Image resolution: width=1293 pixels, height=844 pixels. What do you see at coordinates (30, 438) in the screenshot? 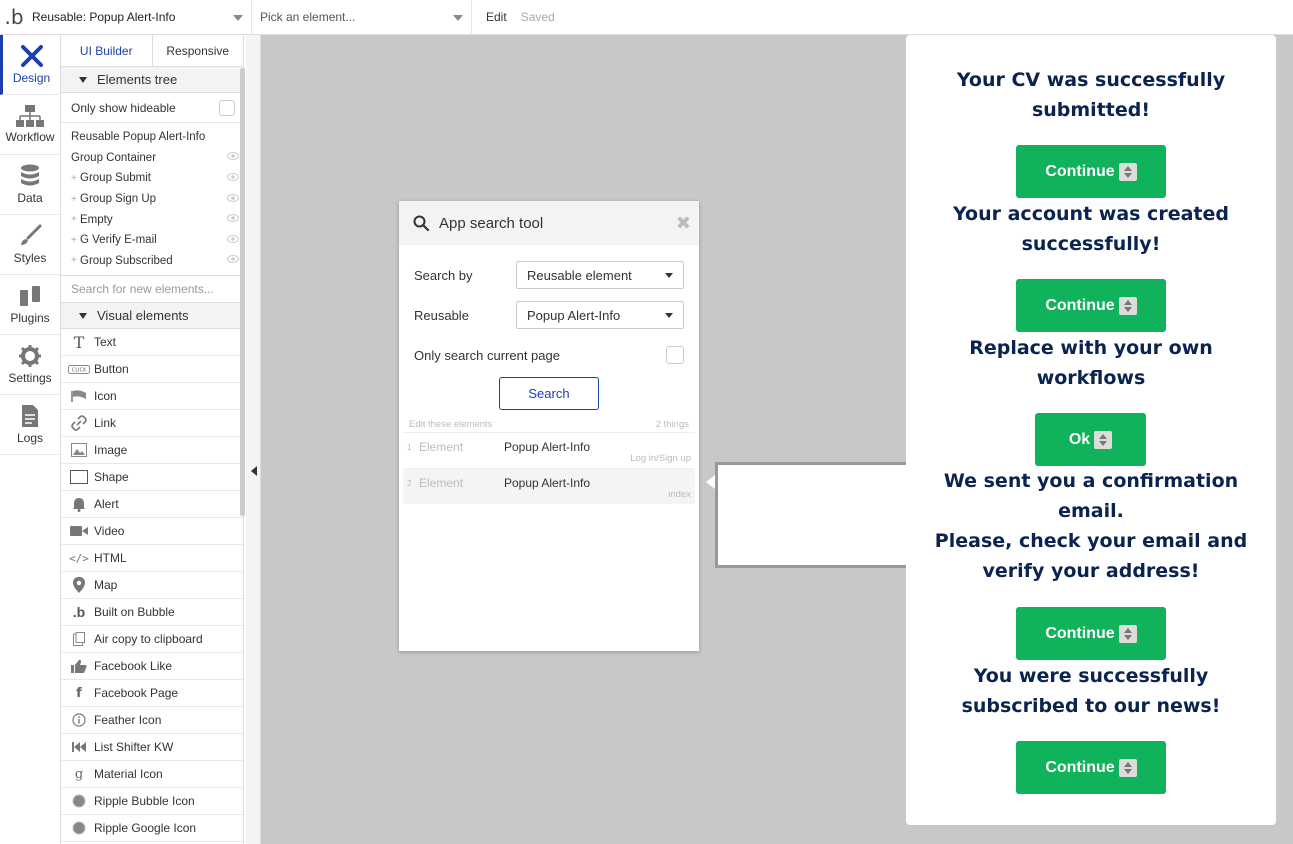
I see `rail-item-label: Logs` at bounding box center [30, 438].